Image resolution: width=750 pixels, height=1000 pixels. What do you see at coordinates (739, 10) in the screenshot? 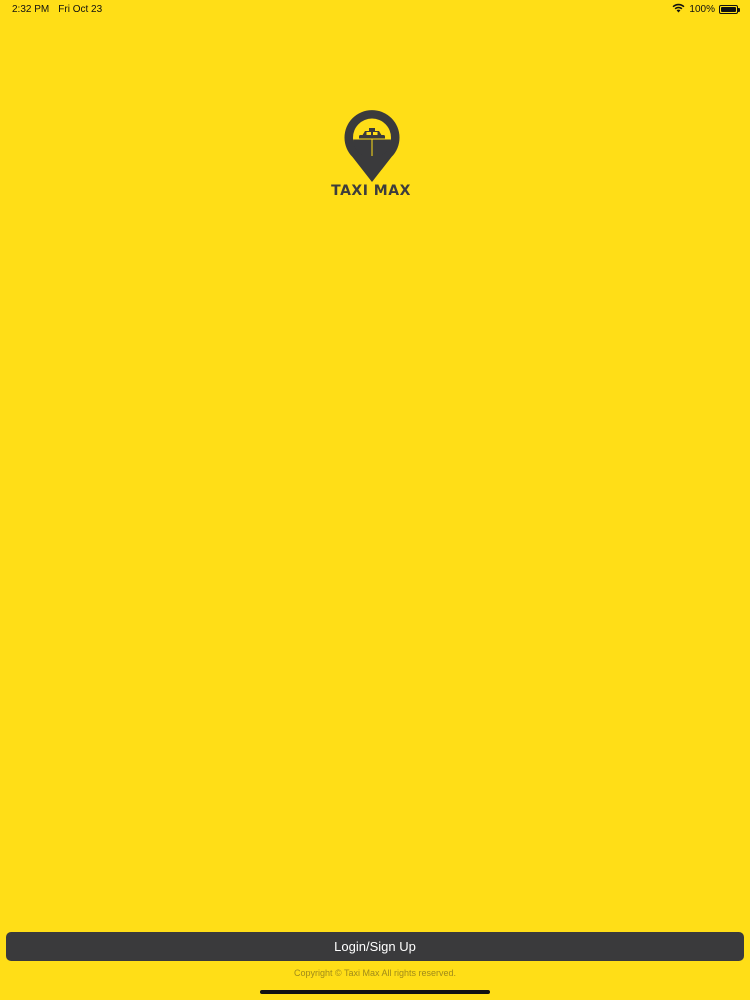
I see `battery-nub` at bounding box center [739, 10].